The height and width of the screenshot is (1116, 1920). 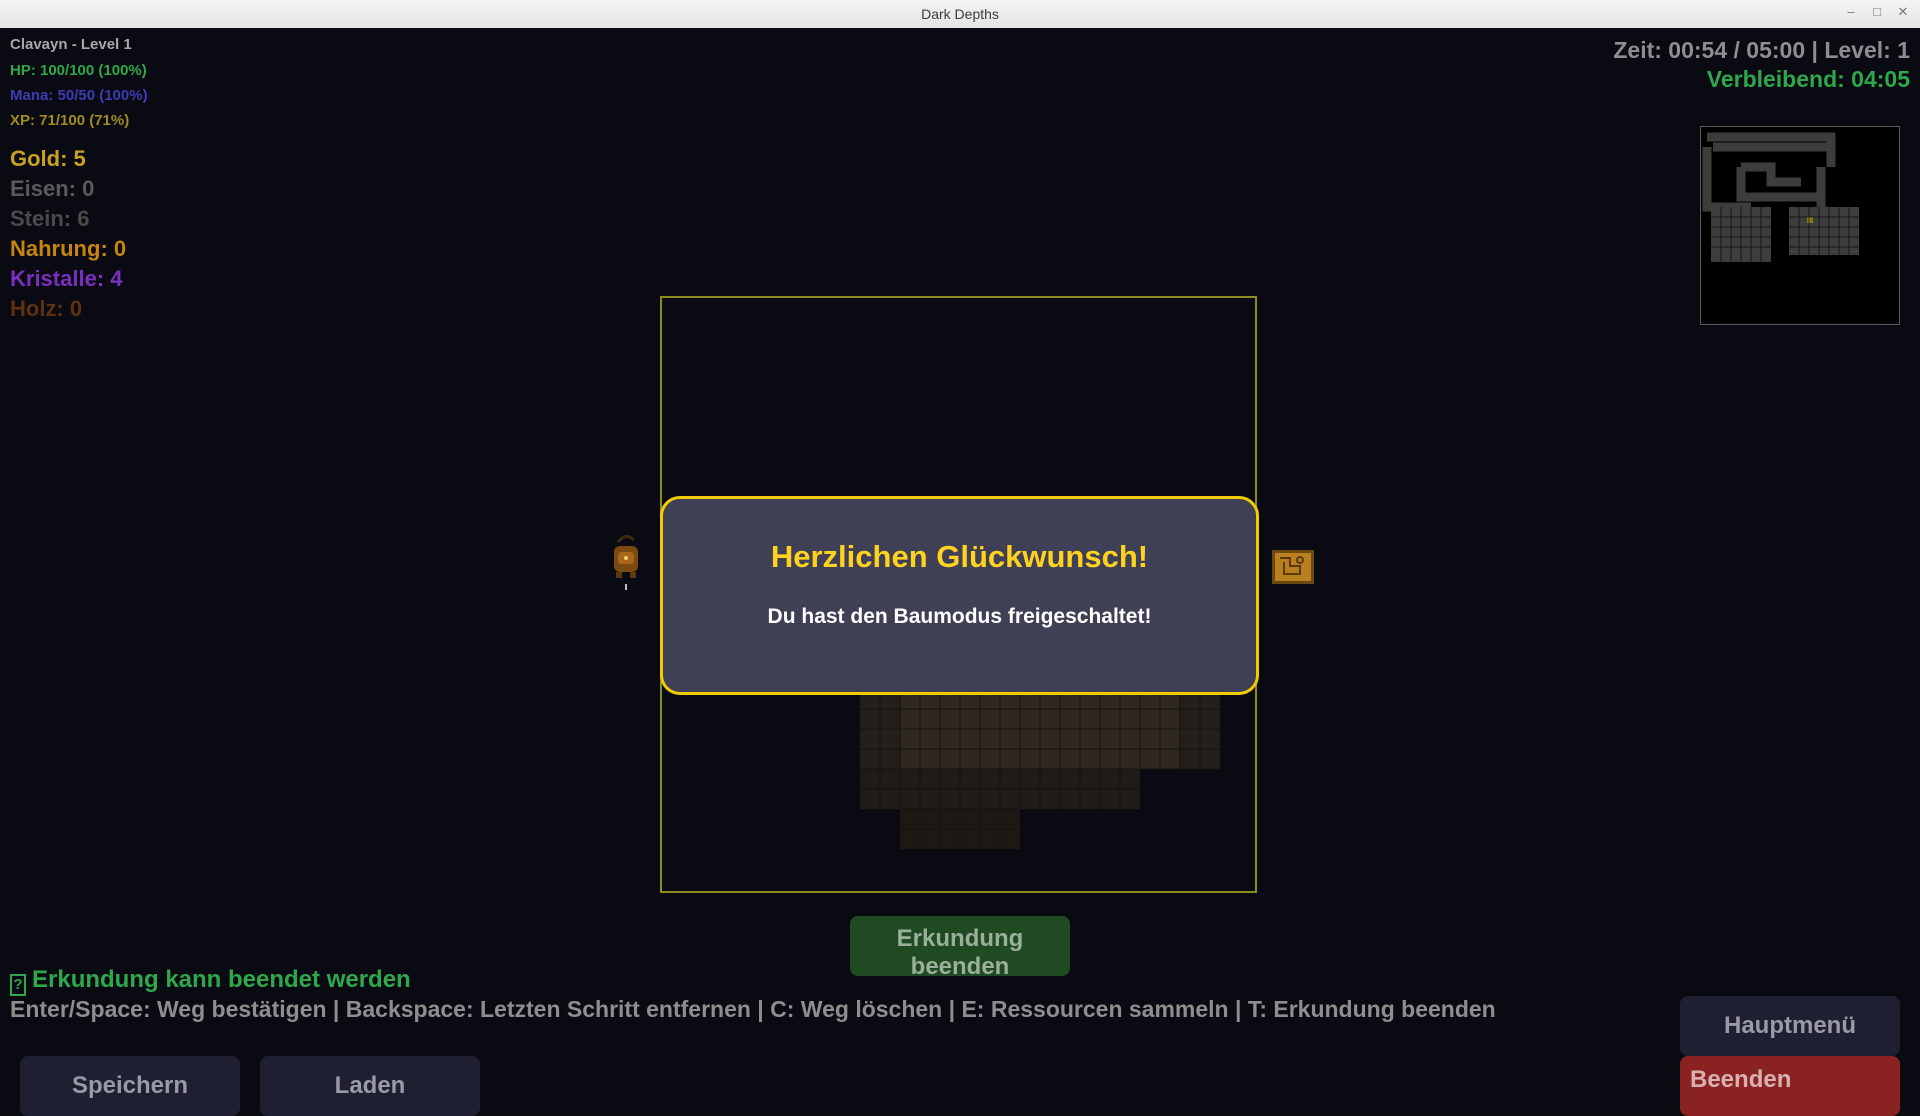 What do you see at coordinates (1040, 769) in the screenshot?
I see `dungeon-floor-tiles` at bounding box center [1040, 769].